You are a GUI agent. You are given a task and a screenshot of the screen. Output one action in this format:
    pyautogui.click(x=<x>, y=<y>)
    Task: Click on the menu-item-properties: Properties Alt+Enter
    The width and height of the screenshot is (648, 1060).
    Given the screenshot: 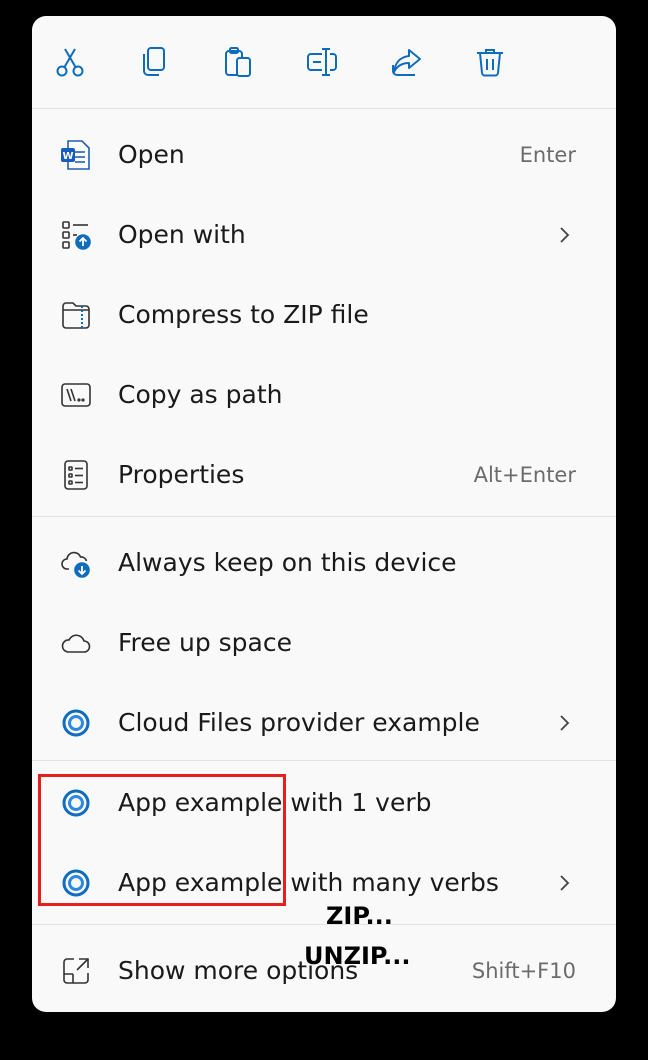 What is the action you would take?
    pyautogui.click(x=324, y=475)
    